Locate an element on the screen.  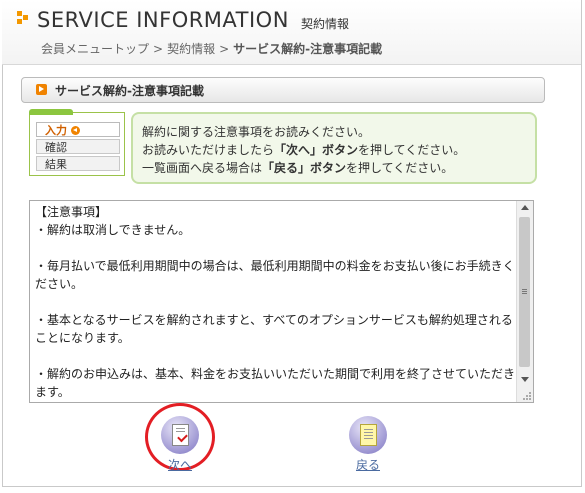
document-check-icon is located at coordinates (180, 435).